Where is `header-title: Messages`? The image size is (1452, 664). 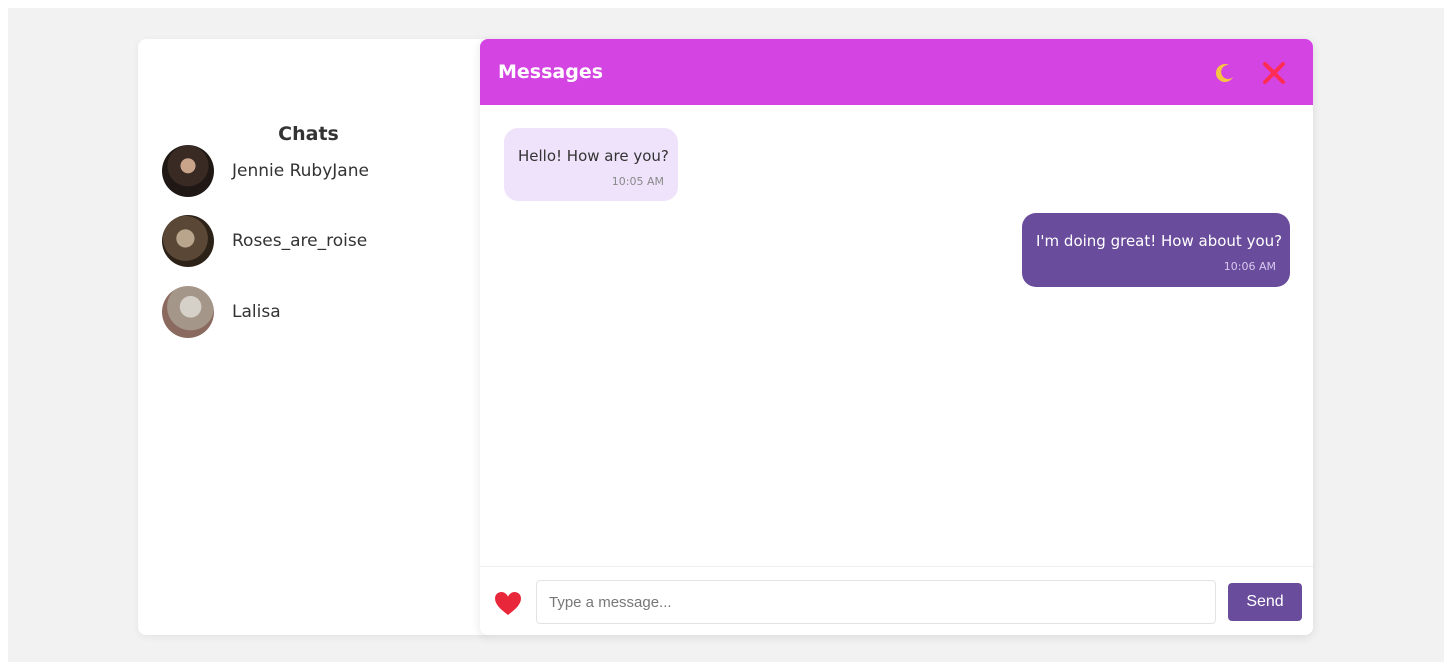 header-title: Messages is located at coordinates (551, 72).